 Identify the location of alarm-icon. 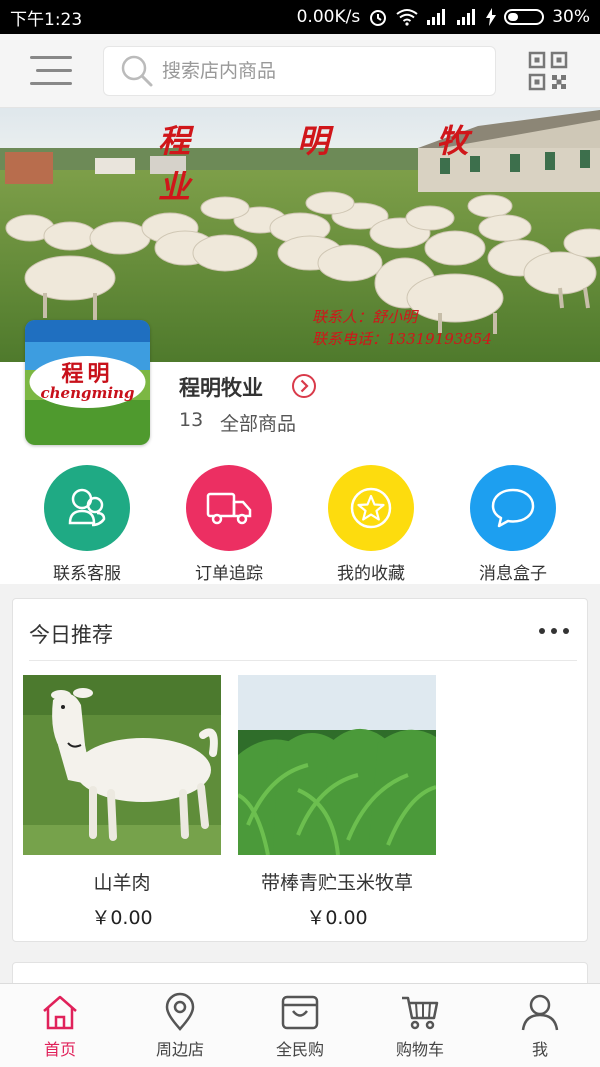
(378, 18).